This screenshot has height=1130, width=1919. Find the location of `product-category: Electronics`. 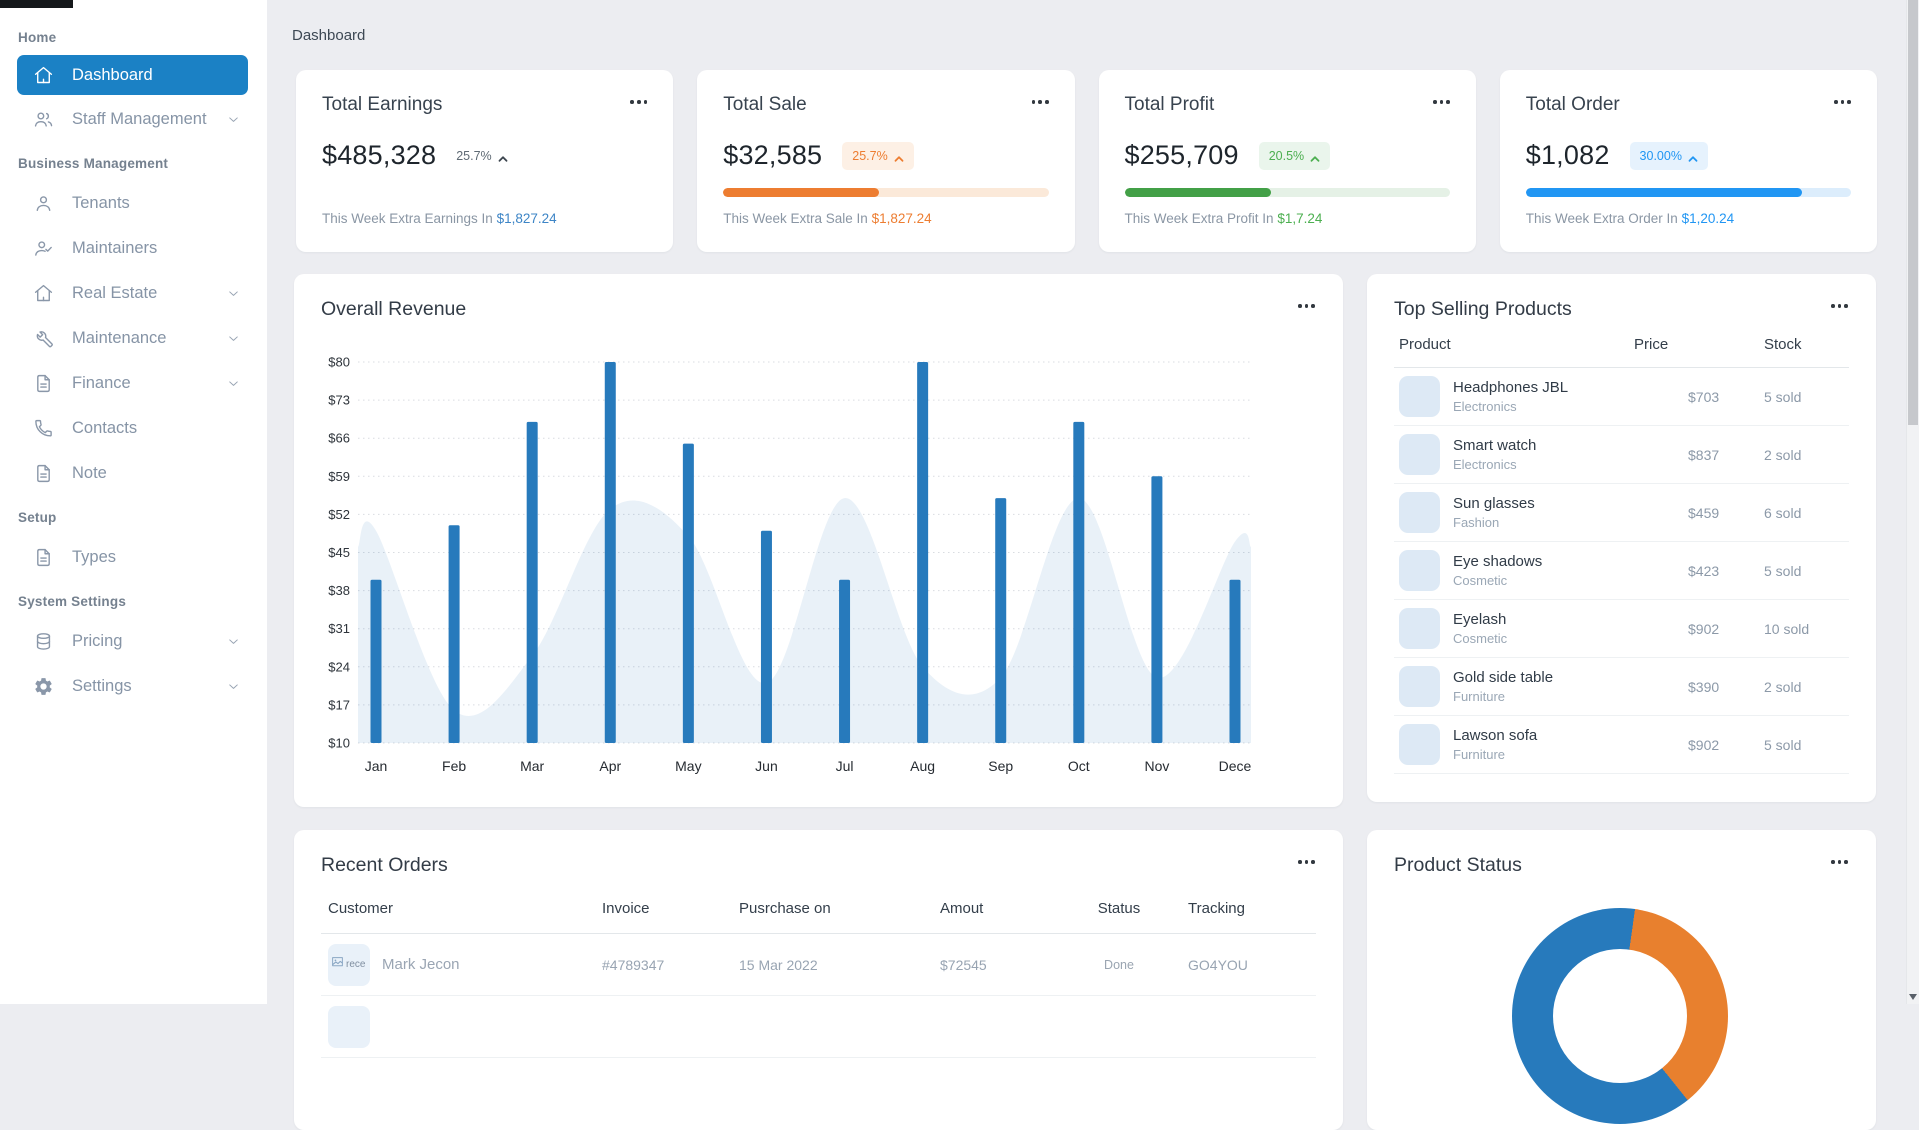

product-category: Electronics is located at coordinates (1485, 464).